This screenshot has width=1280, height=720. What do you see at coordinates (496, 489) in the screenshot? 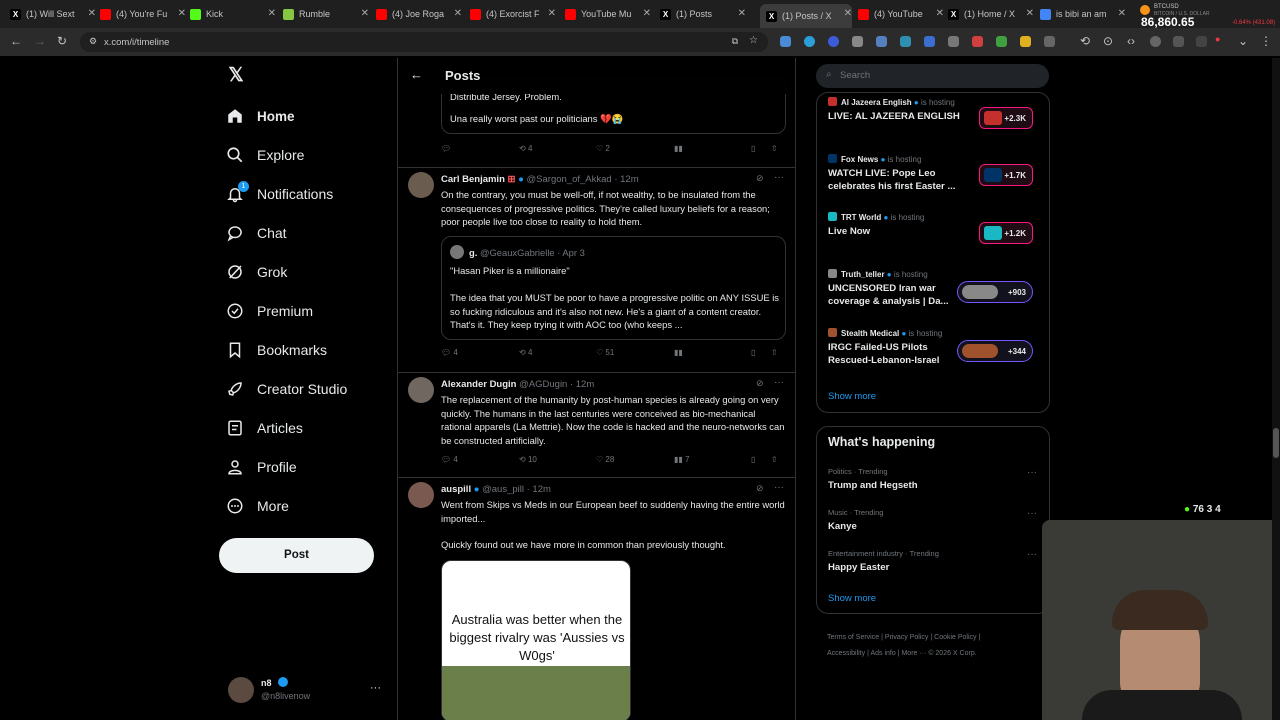
I see `tweet-author: auspill ● @aus_pill · 12m` at bounding box center [496, 489].